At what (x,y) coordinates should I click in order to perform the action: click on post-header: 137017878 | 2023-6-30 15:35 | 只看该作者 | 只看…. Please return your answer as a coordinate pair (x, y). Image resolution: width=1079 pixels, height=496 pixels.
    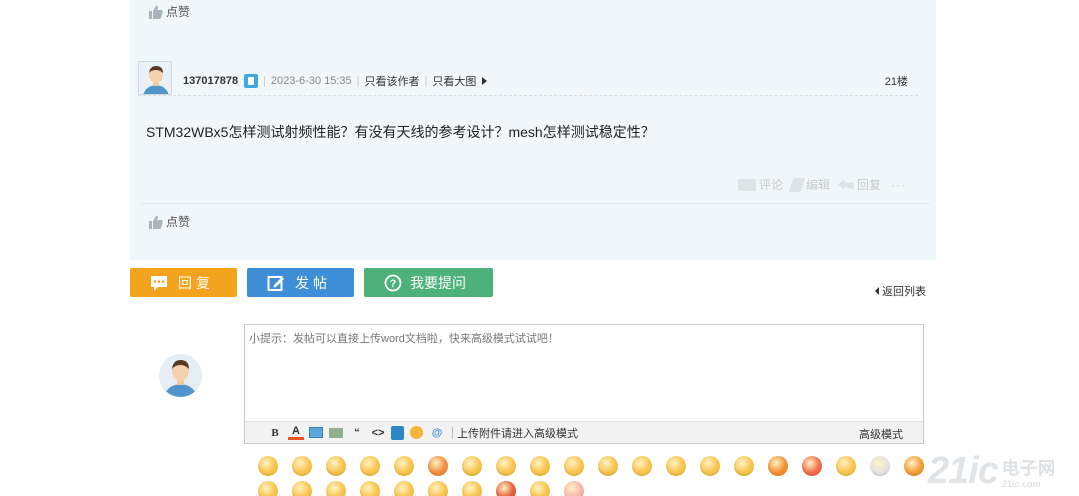
    Looking at the image, I should click on (528, 78).